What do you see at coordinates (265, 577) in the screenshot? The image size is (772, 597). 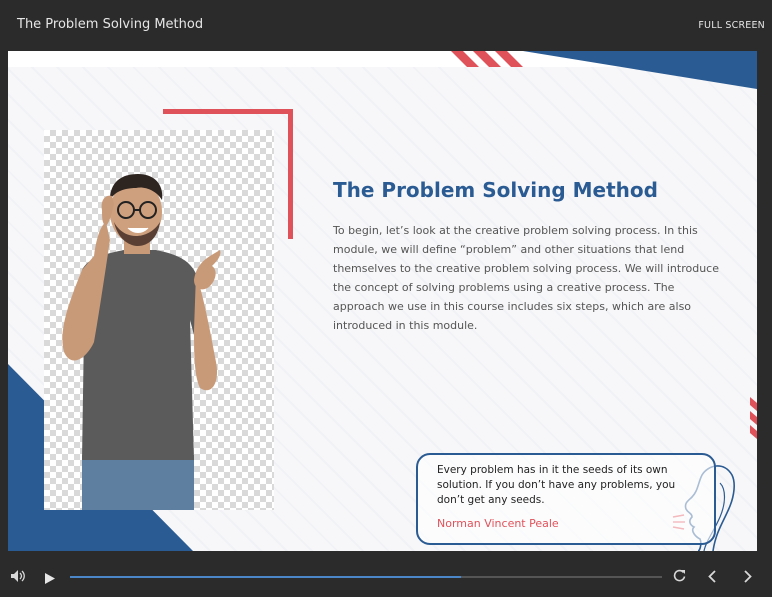 I see `progress-fill` at bounding box center [265, 577].